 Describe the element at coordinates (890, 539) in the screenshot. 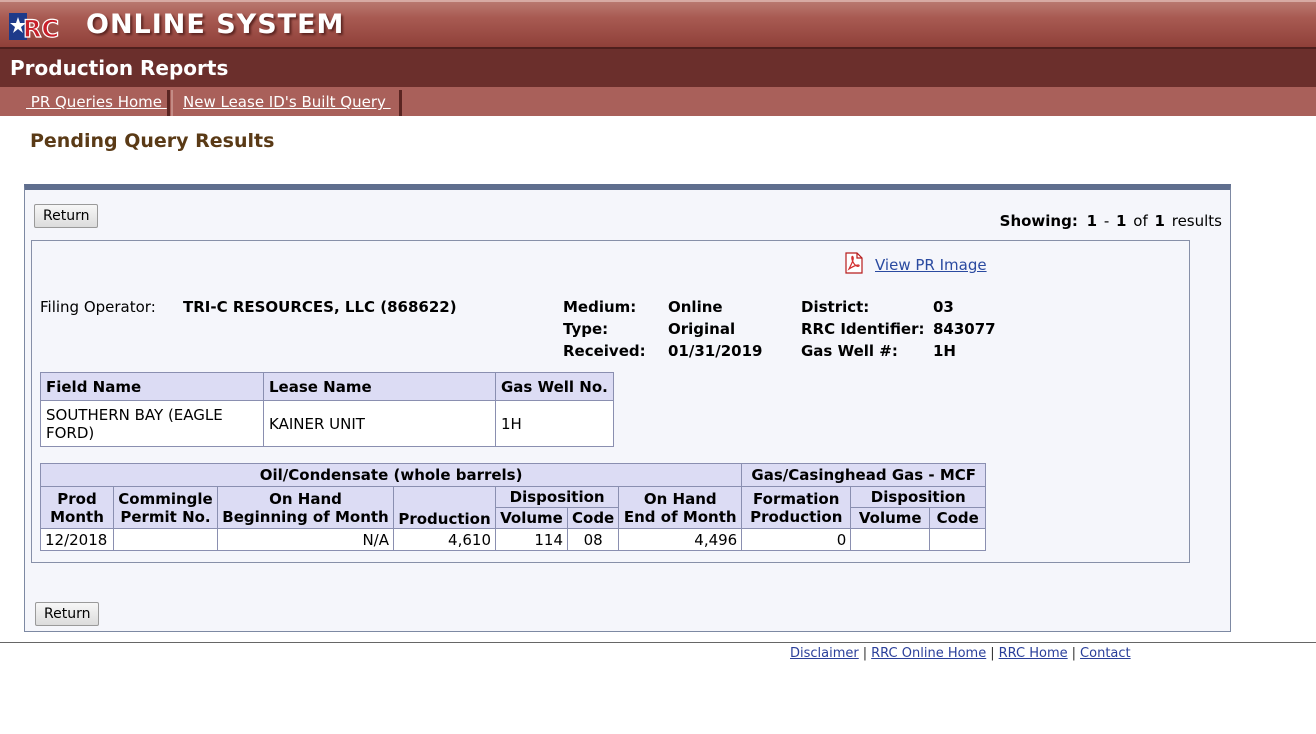

I see `cell-gas-volume` at that location.